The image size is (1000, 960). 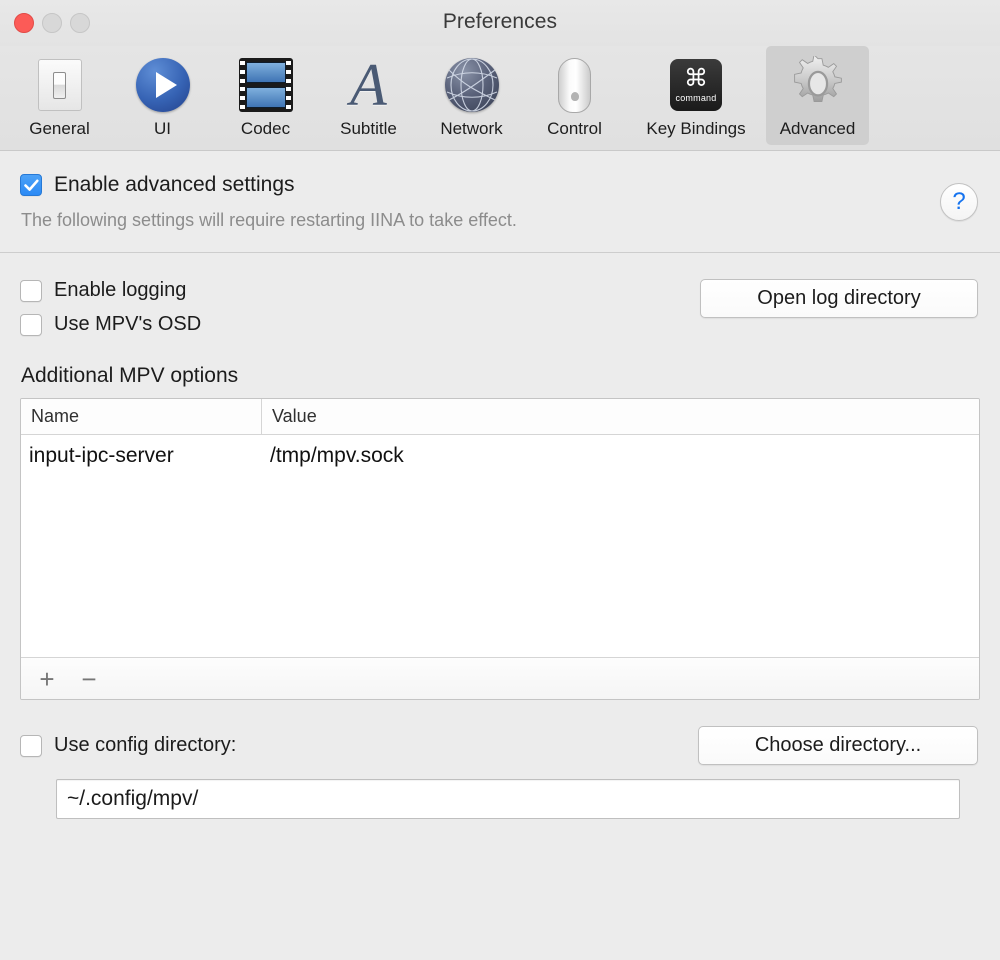 I want to click on enable-logging-label: Enable logging, so click(x=120, y=290).